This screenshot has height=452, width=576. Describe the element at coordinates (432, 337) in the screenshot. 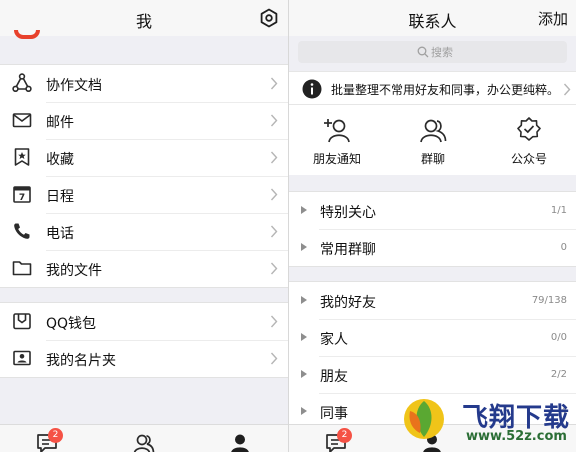

I see `contact-group-row: 家人 0/0` at that location.